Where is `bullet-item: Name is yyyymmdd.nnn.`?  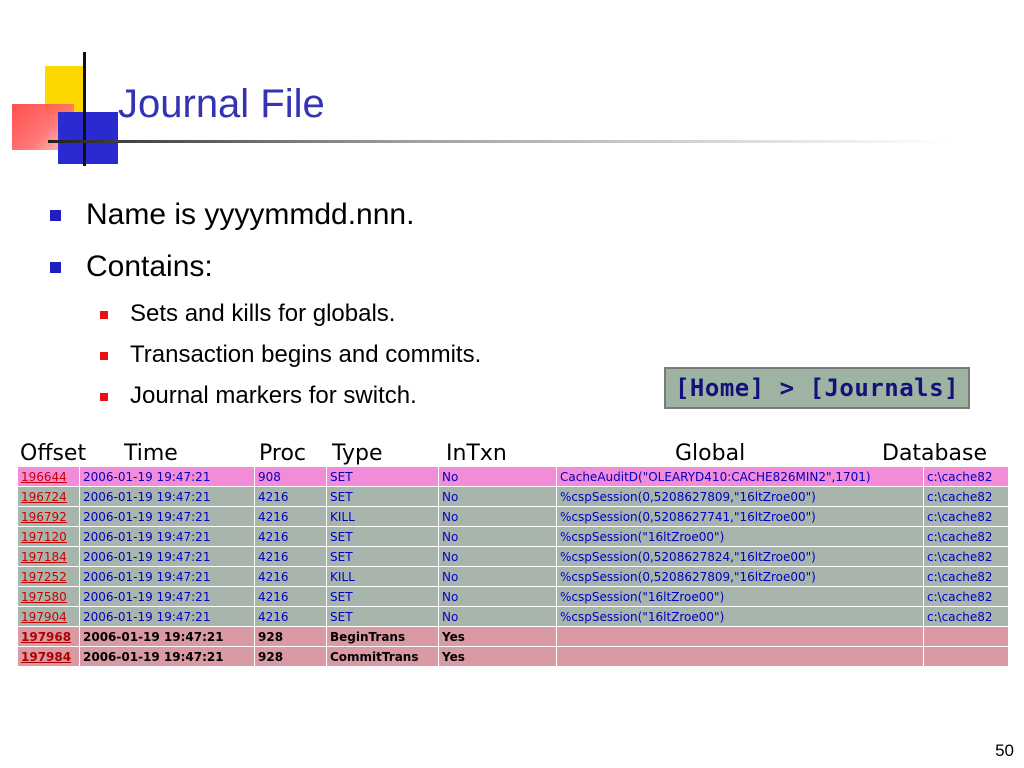
bullet-item: Name is yyyymmdd.nnn. is located at coordinates (264, 215).